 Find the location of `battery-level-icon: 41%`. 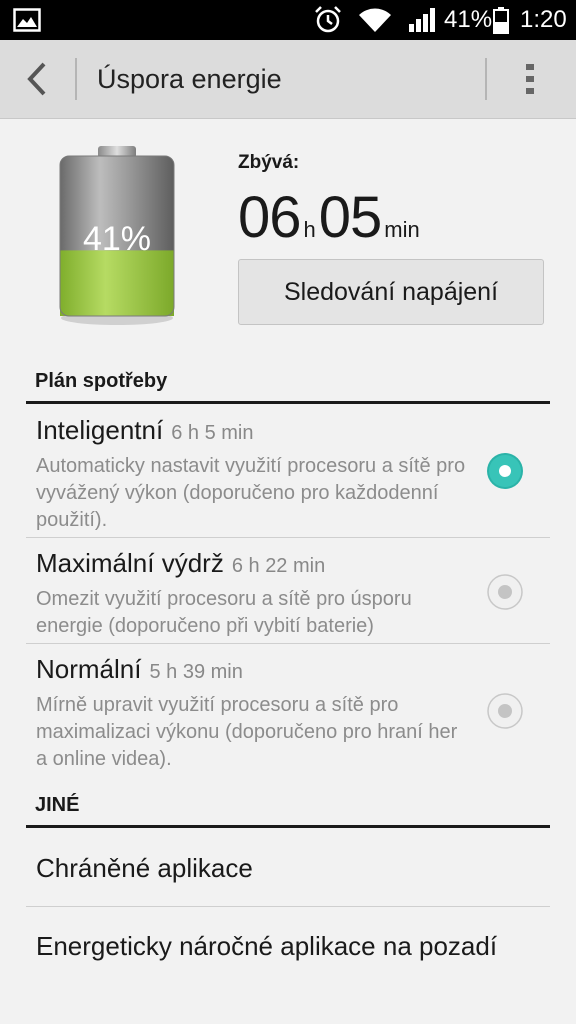

battery-level-icon: 41% is located at coordinates (117, 235).